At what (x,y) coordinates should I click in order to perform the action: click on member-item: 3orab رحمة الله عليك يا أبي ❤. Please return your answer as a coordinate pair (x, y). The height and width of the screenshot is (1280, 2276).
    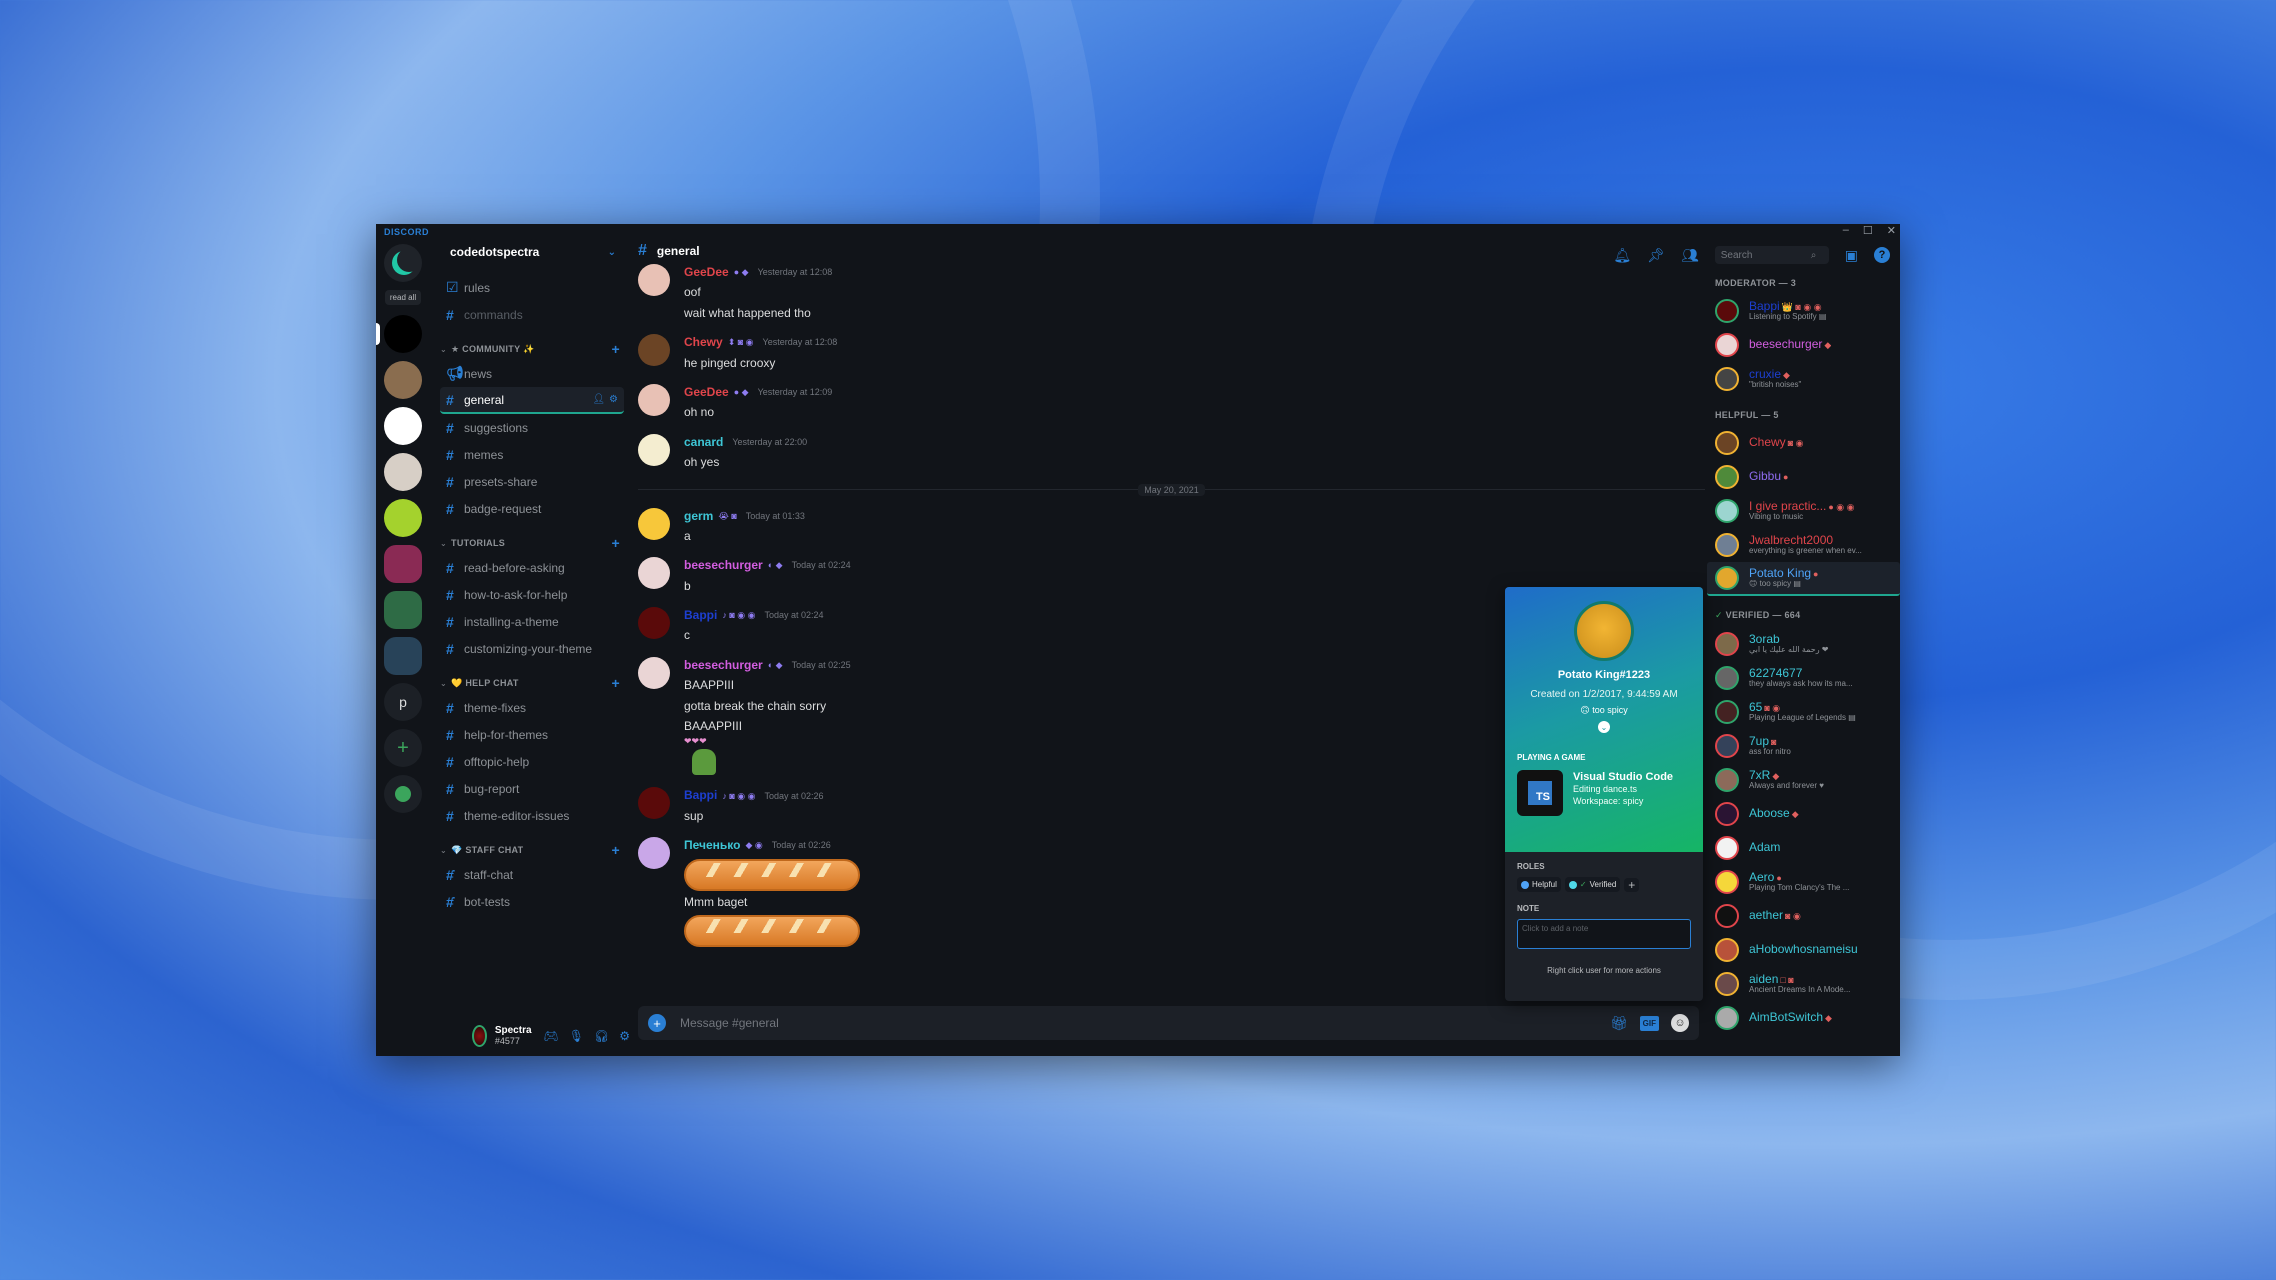
    Looking at the image, I should click on (1803, 644).